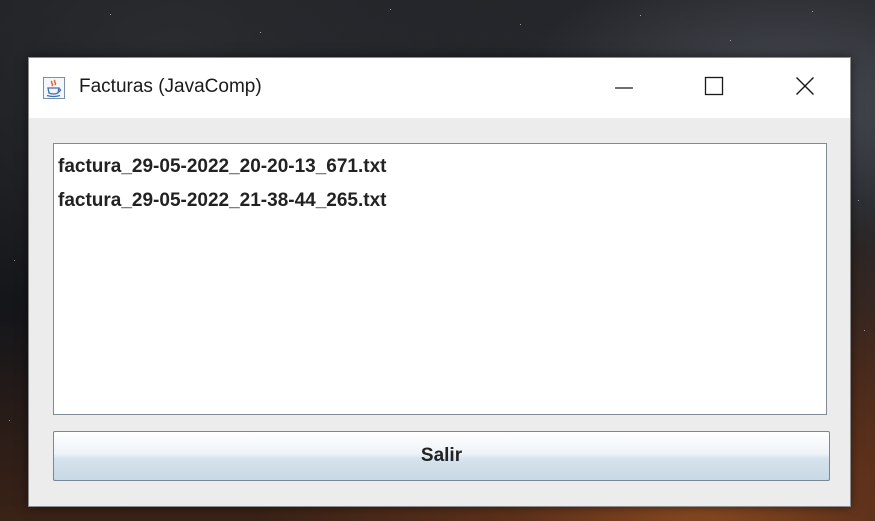  I want to click on minimize-icon, so click(624, 88).